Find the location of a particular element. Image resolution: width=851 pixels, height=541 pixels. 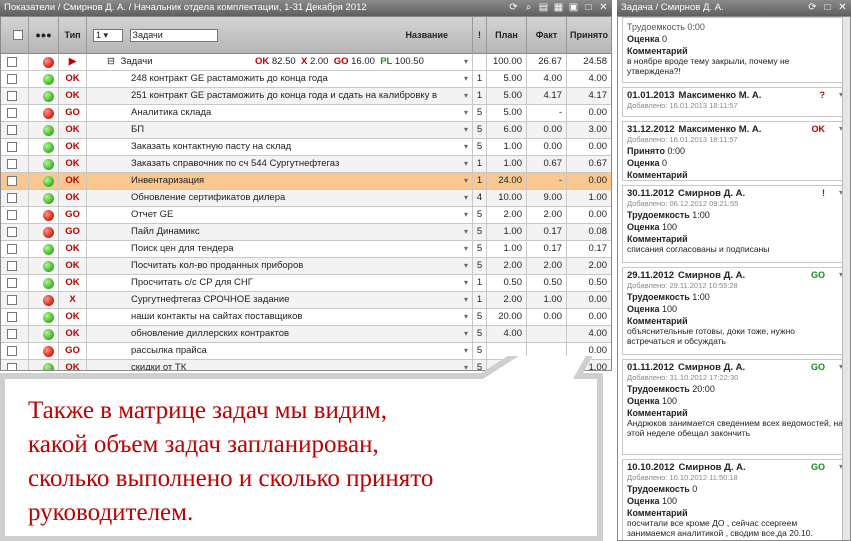

task-row: GO Аналитика склада ▾ 5 5.00 - 0.00 is located at coordinates (306, 113).